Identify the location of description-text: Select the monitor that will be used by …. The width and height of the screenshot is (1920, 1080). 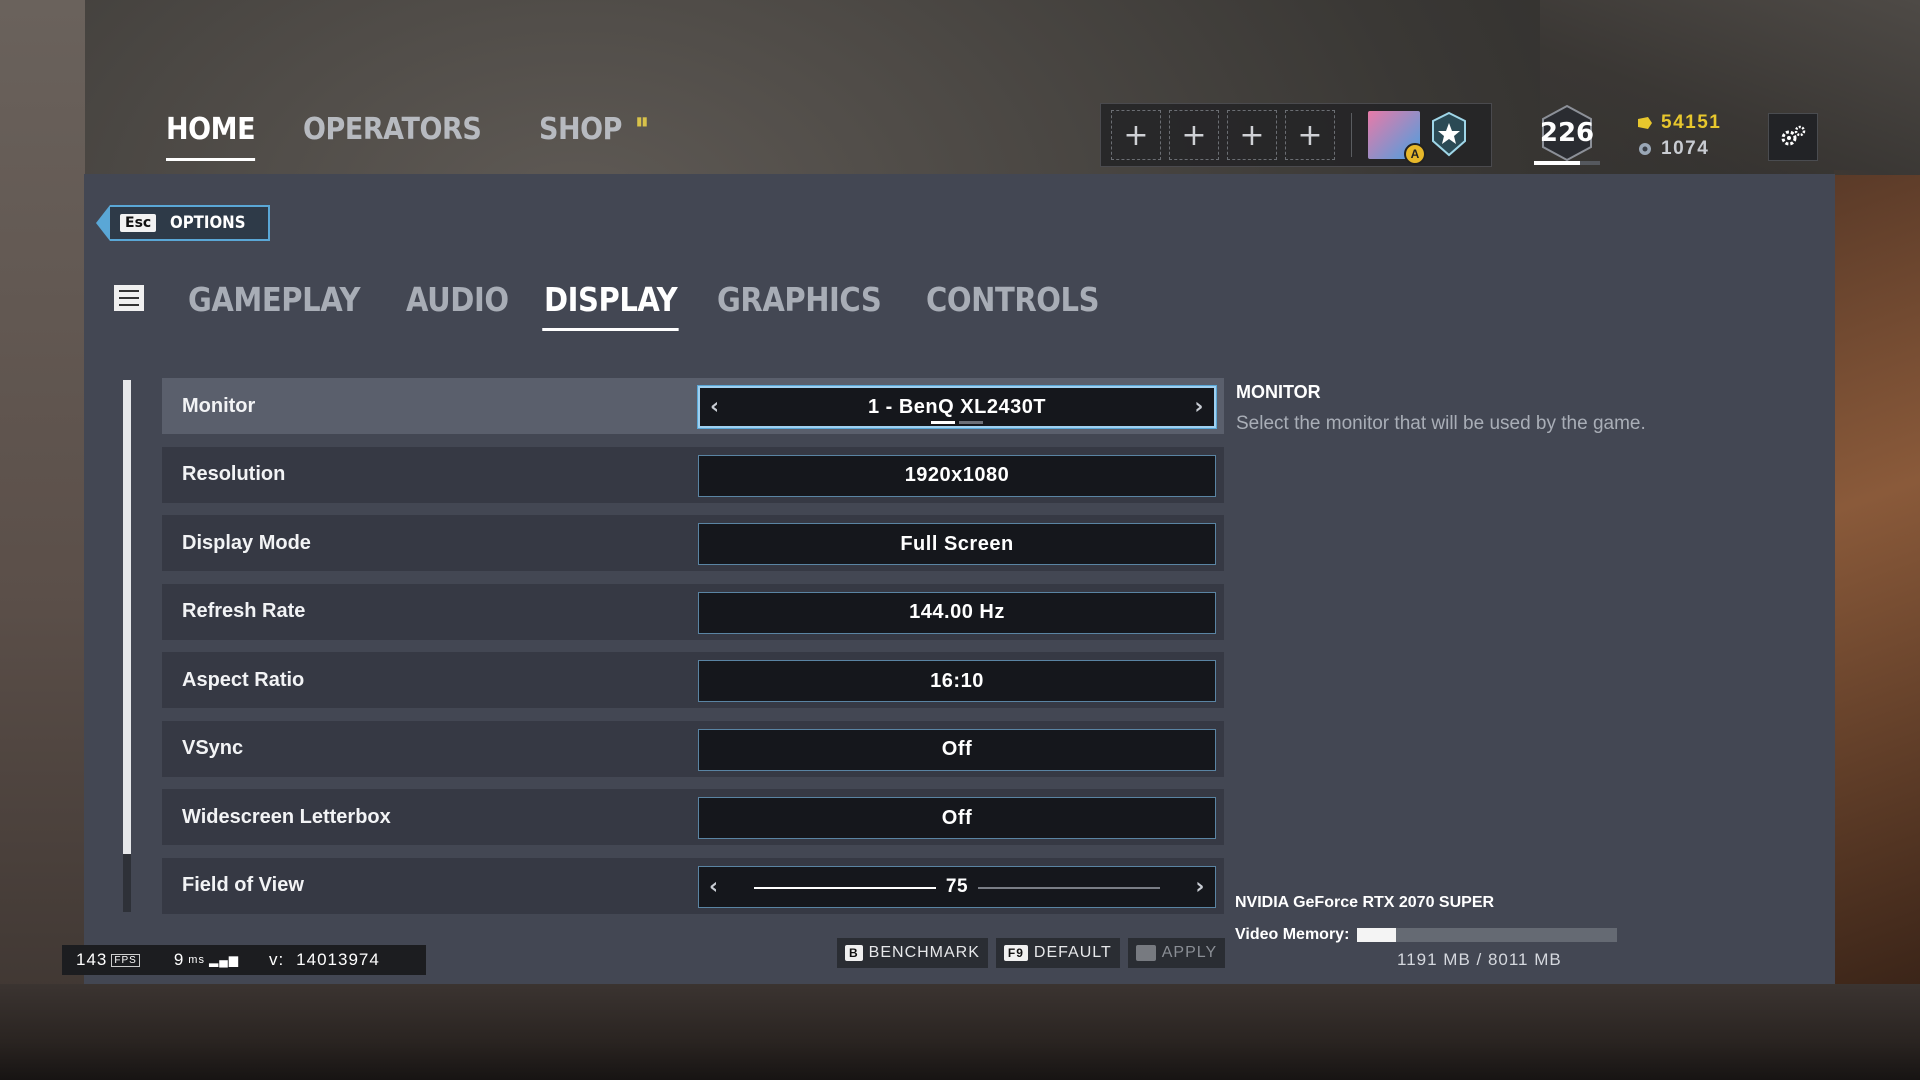
(1441, 423).